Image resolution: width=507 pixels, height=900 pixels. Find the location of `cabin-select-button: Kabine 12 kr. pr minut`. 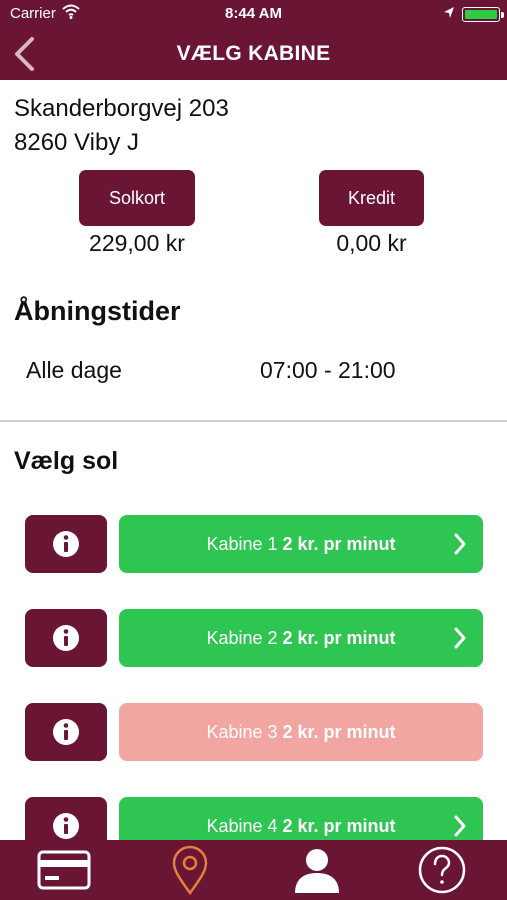

cabin-select-button: Kabine 12 kr. pr minut is located at coordinates (301, 544).